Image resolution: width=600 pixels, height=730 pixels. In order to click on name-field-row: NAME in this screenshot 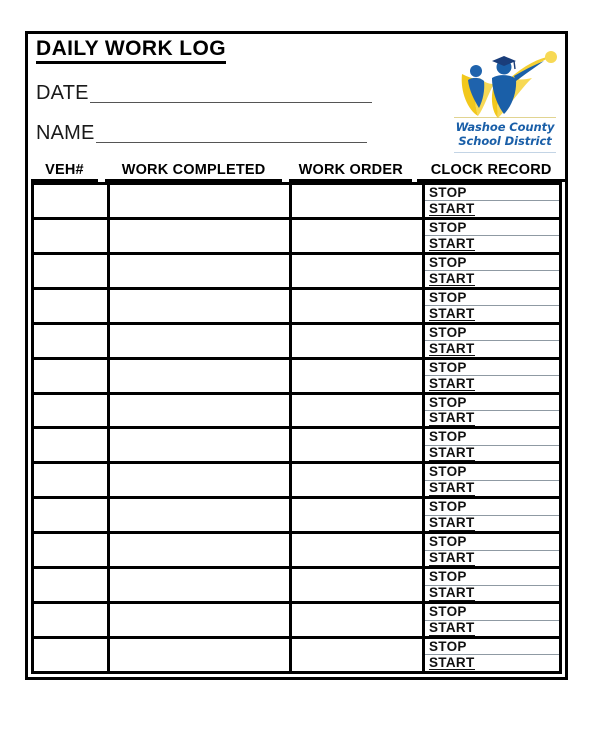, I will do `click(201, 133)`.